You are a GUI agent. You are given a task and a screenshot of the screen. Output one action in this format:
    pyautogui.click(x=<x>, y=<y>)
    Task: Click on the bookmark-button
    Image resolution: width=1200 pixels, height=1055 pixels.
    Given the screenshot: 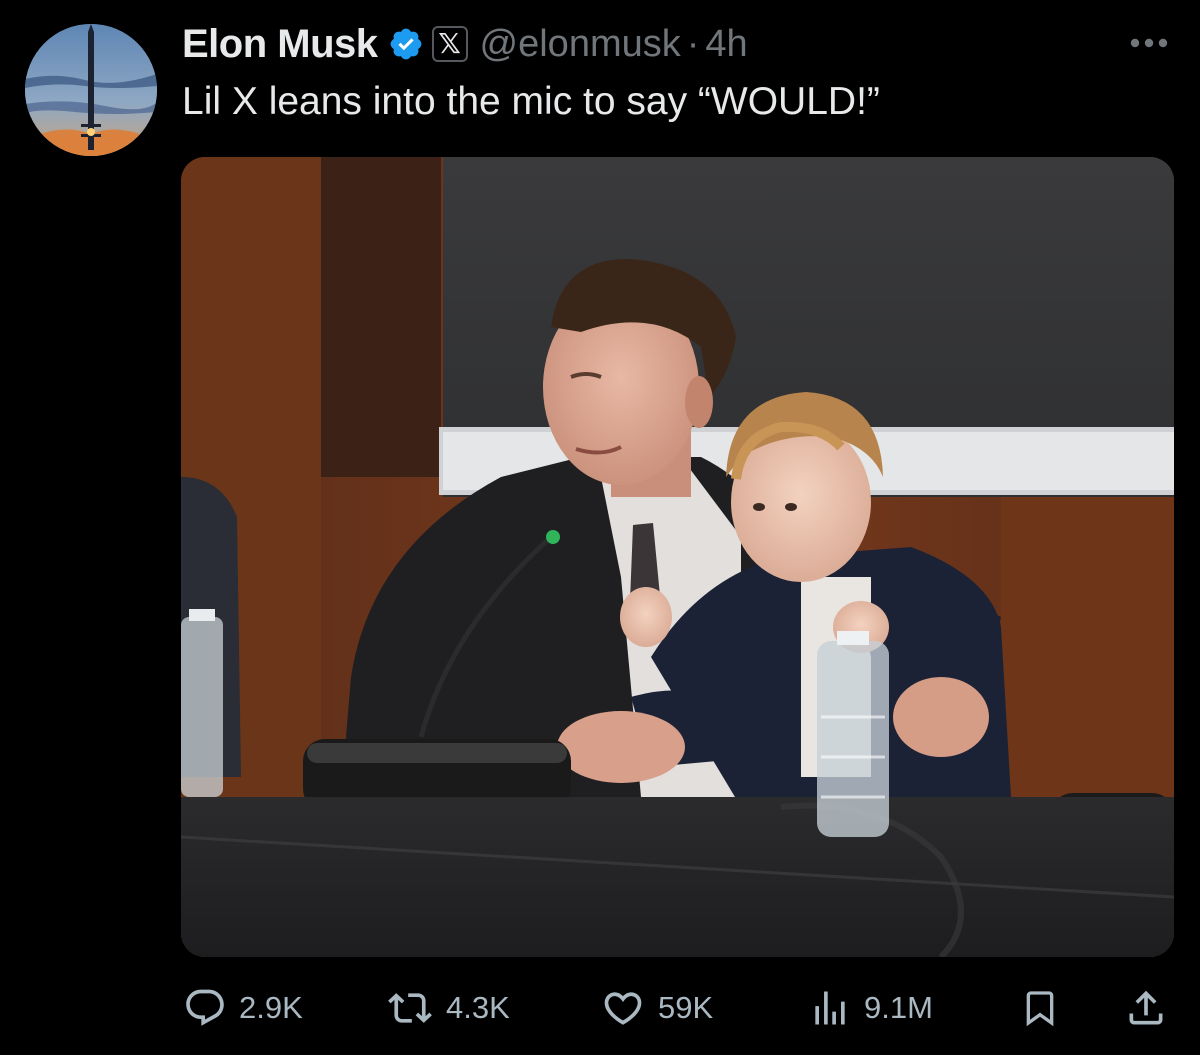 What is the action you would take?
    pyautogui.click(x=1040, y=1008)
    